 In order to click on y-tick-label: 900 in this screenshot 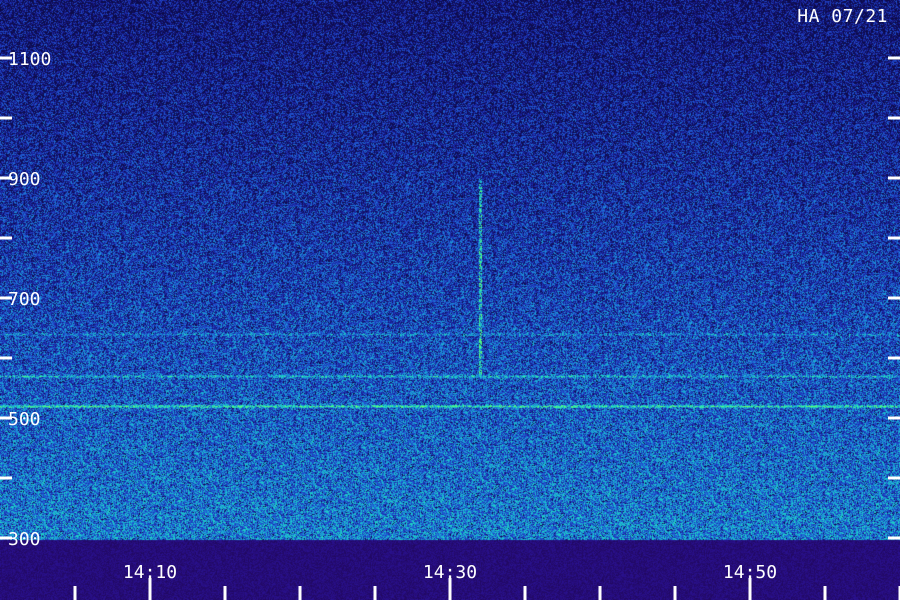, I will do `click(24, 179)`.